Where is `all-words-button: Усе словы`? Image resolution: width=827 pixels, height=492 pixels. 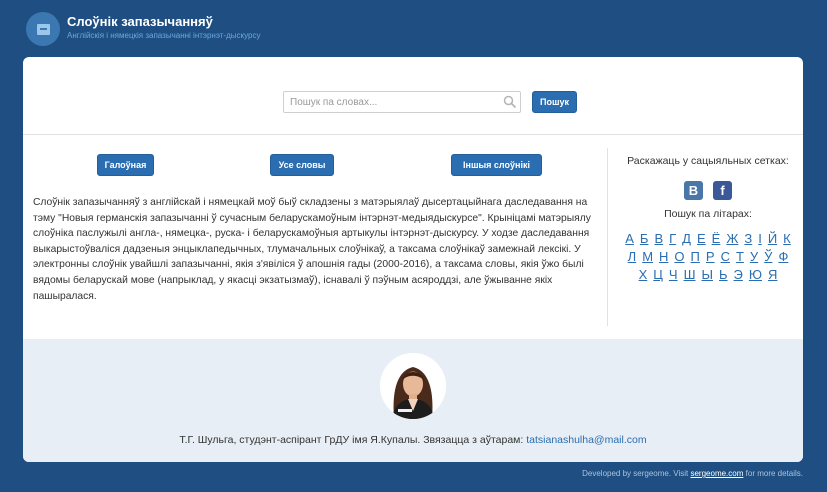 all-words-button: Усе словы is located at coordinates (302, 165).